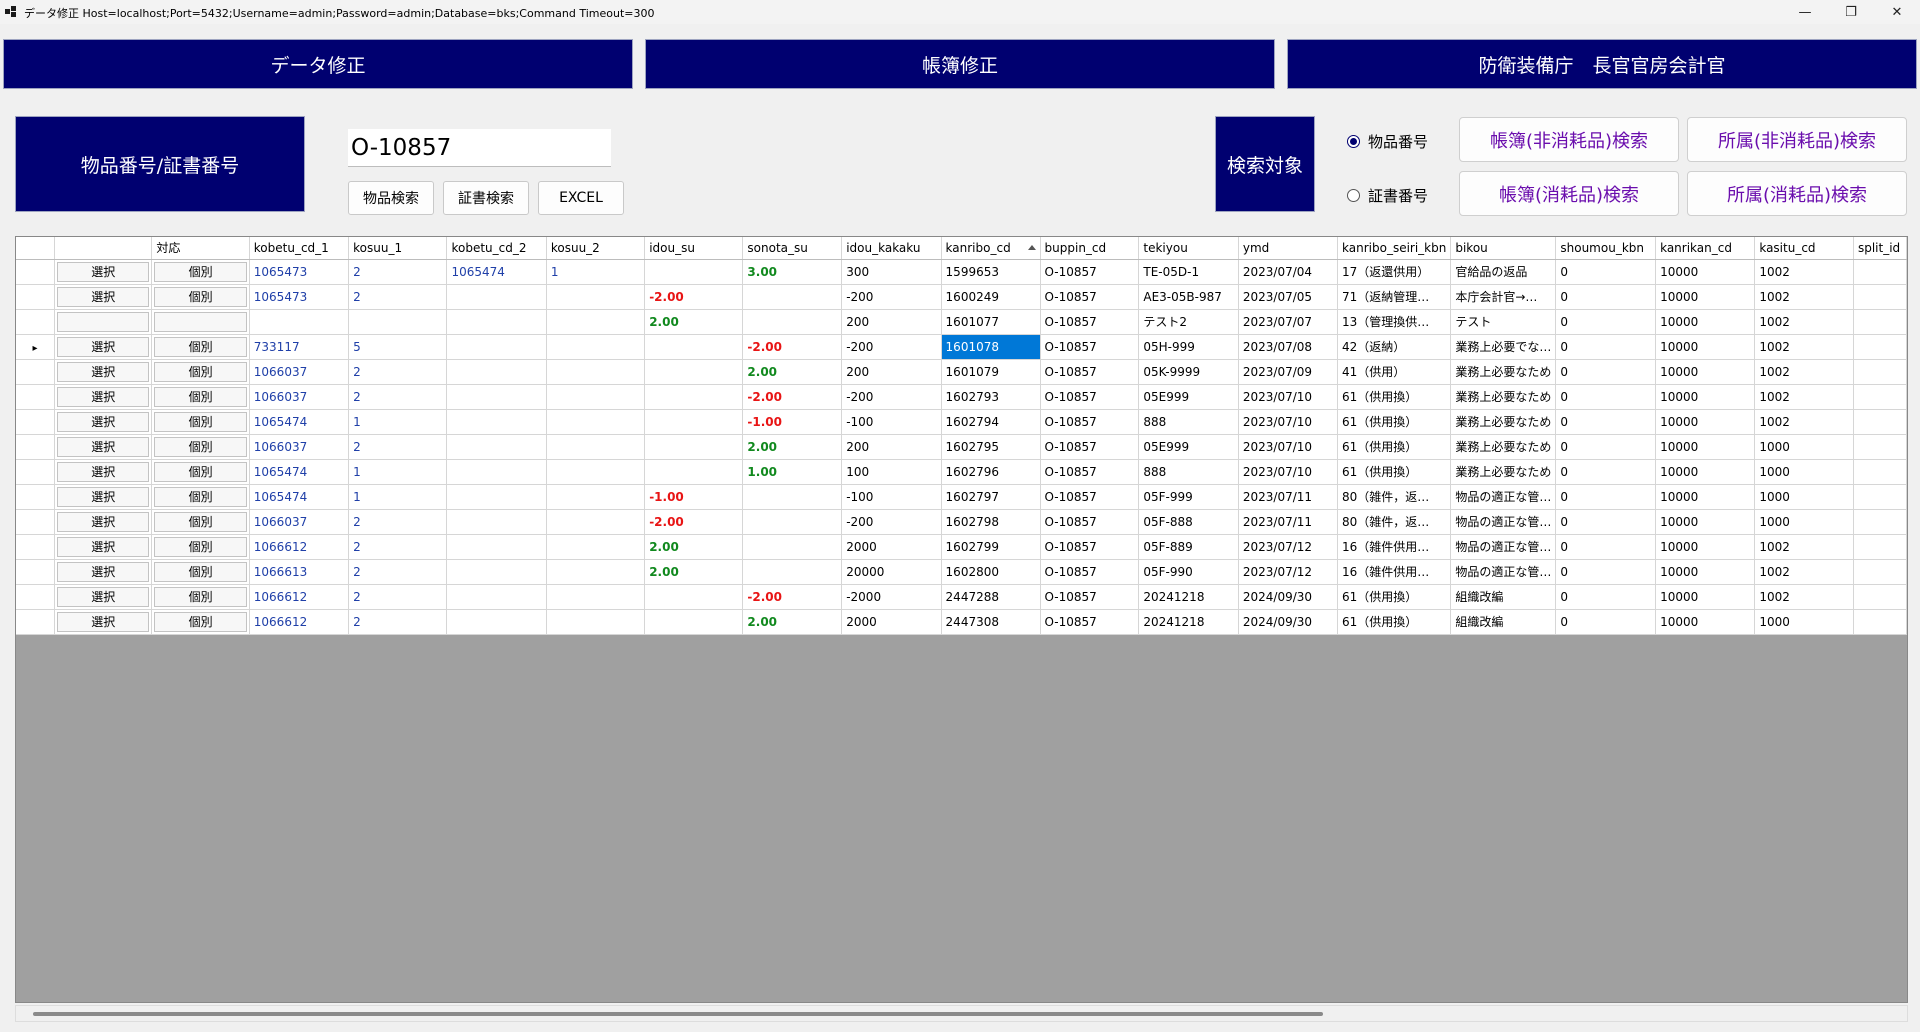 This screenshot has width=1920, height=1032. I want to click on cell-tekiyou: 05F-888, so click(1188, 522).